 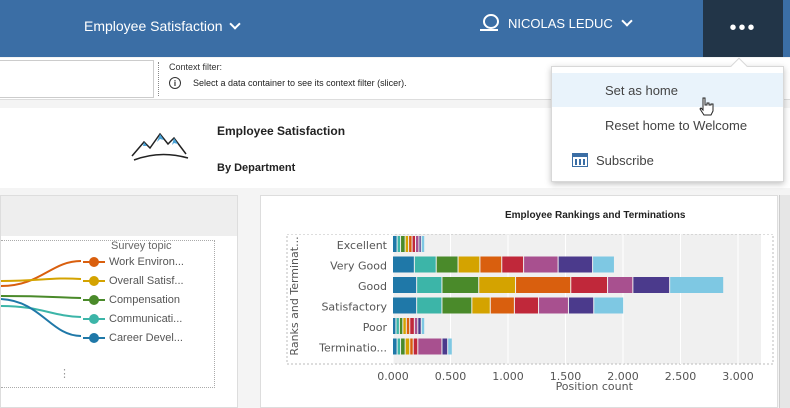 What do you see at coordinates (281, 131) in the screenshot?
I see `report-title: Employee Satisfaction` at bounding box center [281, 131].